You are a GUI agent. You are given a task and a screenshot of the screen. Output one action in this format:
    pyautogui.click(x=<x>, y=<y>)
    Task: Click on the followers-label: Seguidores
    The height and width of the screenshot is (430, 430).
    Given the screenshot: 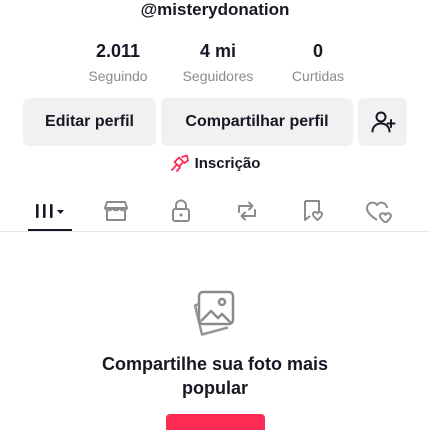 What is the action you would take?
    pyautogui.click(x=218, y=76)
    